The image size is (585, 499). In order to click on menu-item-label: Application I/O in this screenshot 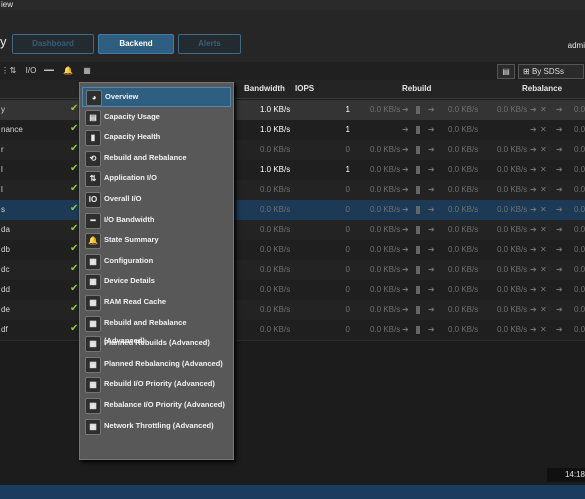, I will do `click(130, 178)`.